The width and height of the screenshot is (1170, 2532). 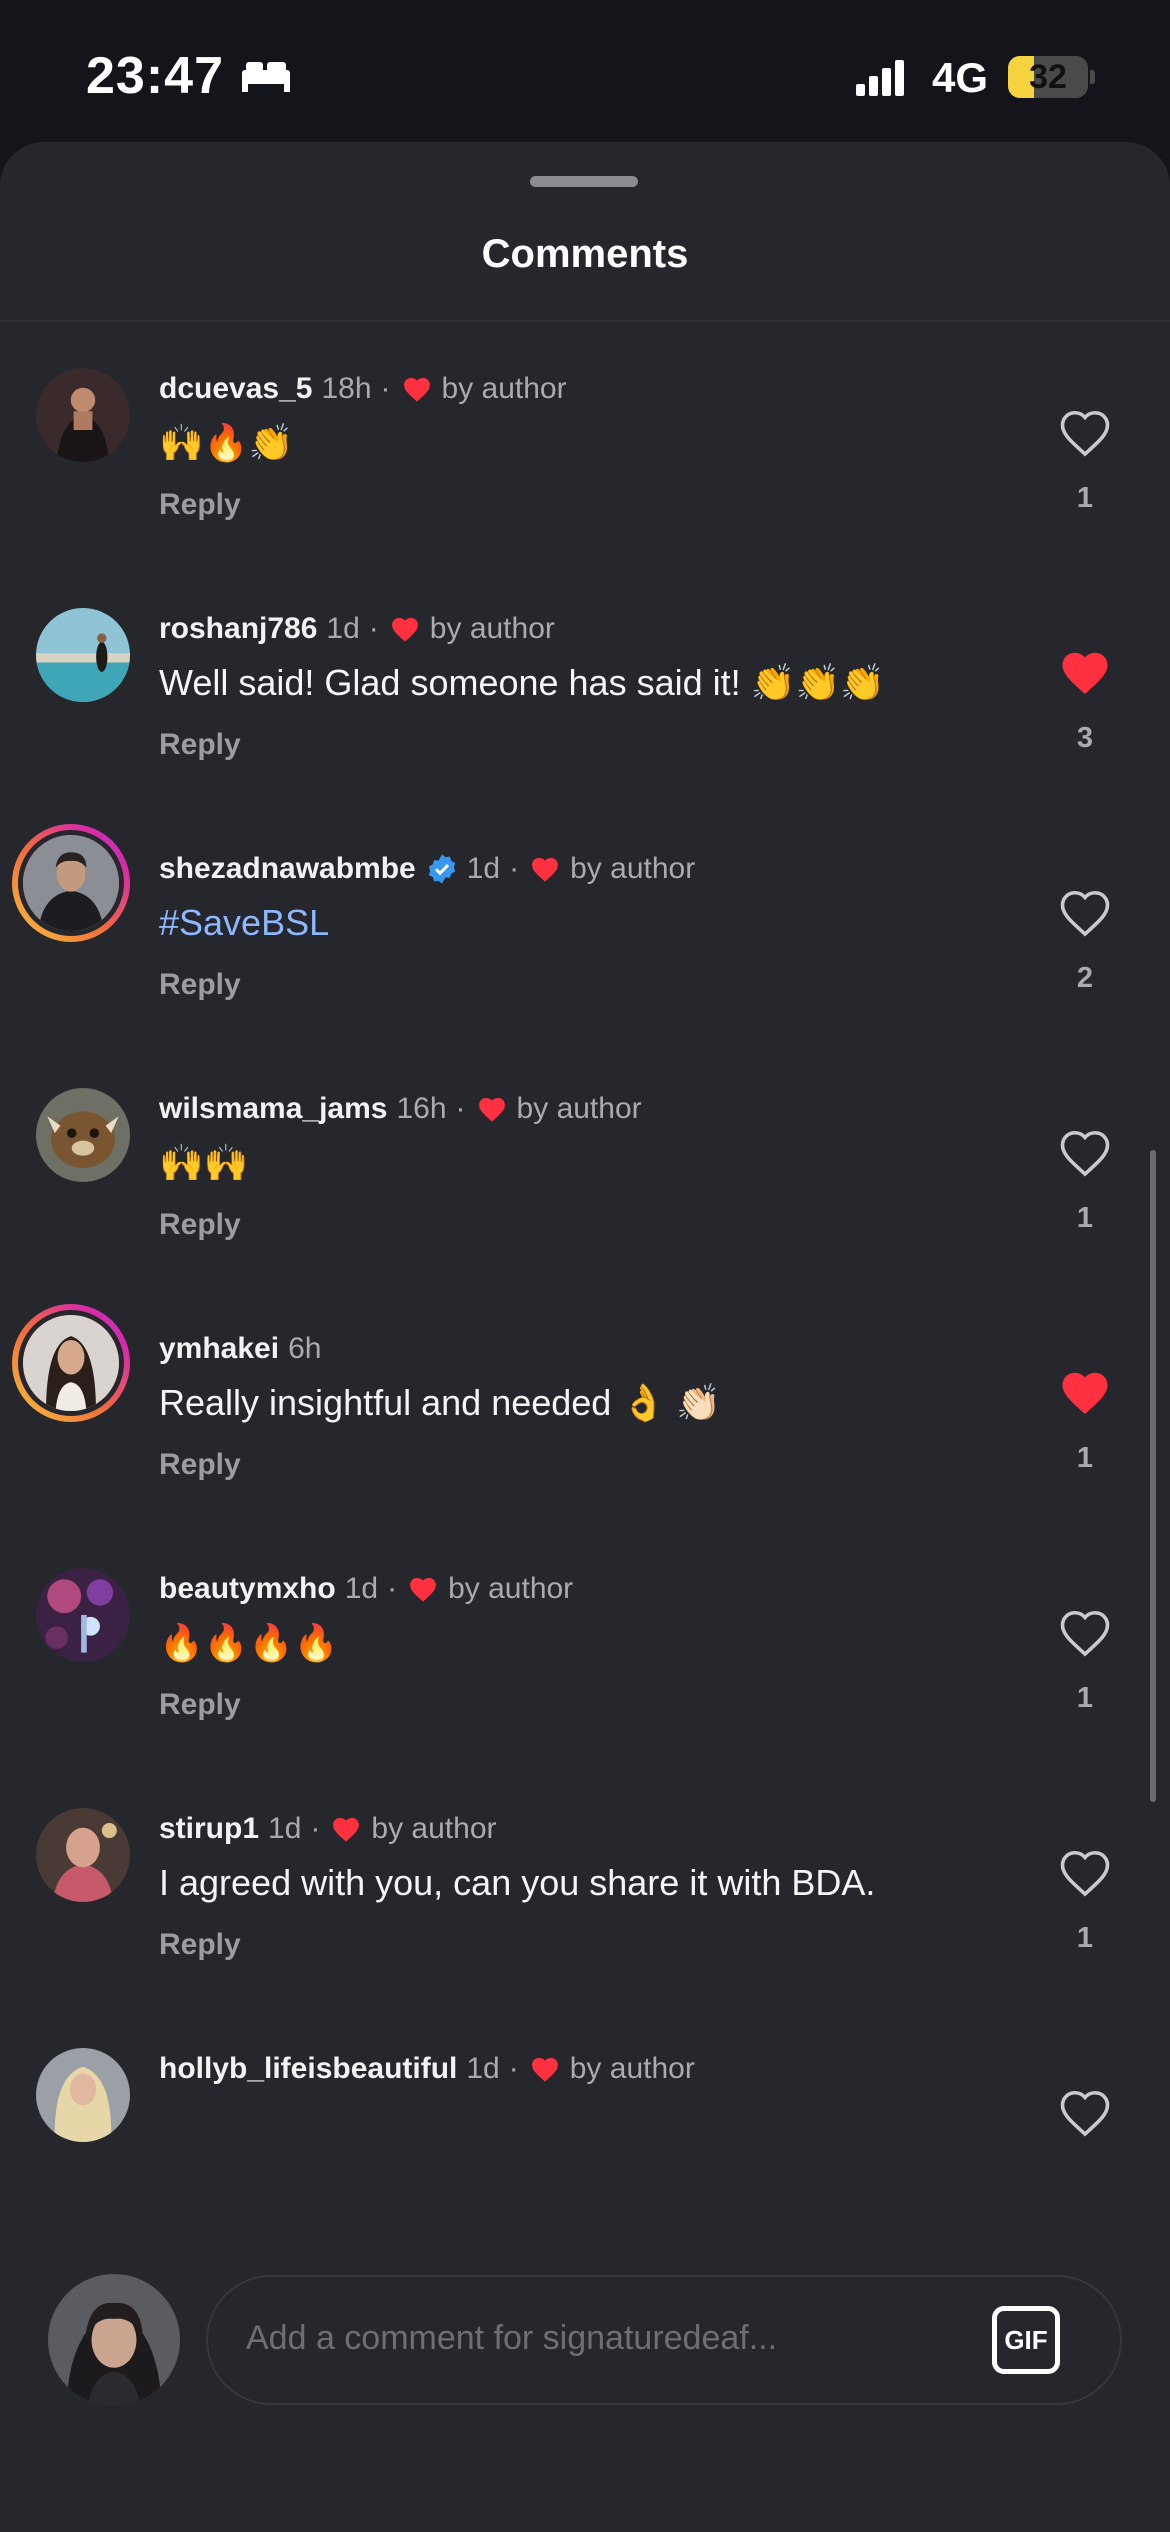 I want to click on comment-header: stirup1 1d · by author, so click(x=328, y=1829).